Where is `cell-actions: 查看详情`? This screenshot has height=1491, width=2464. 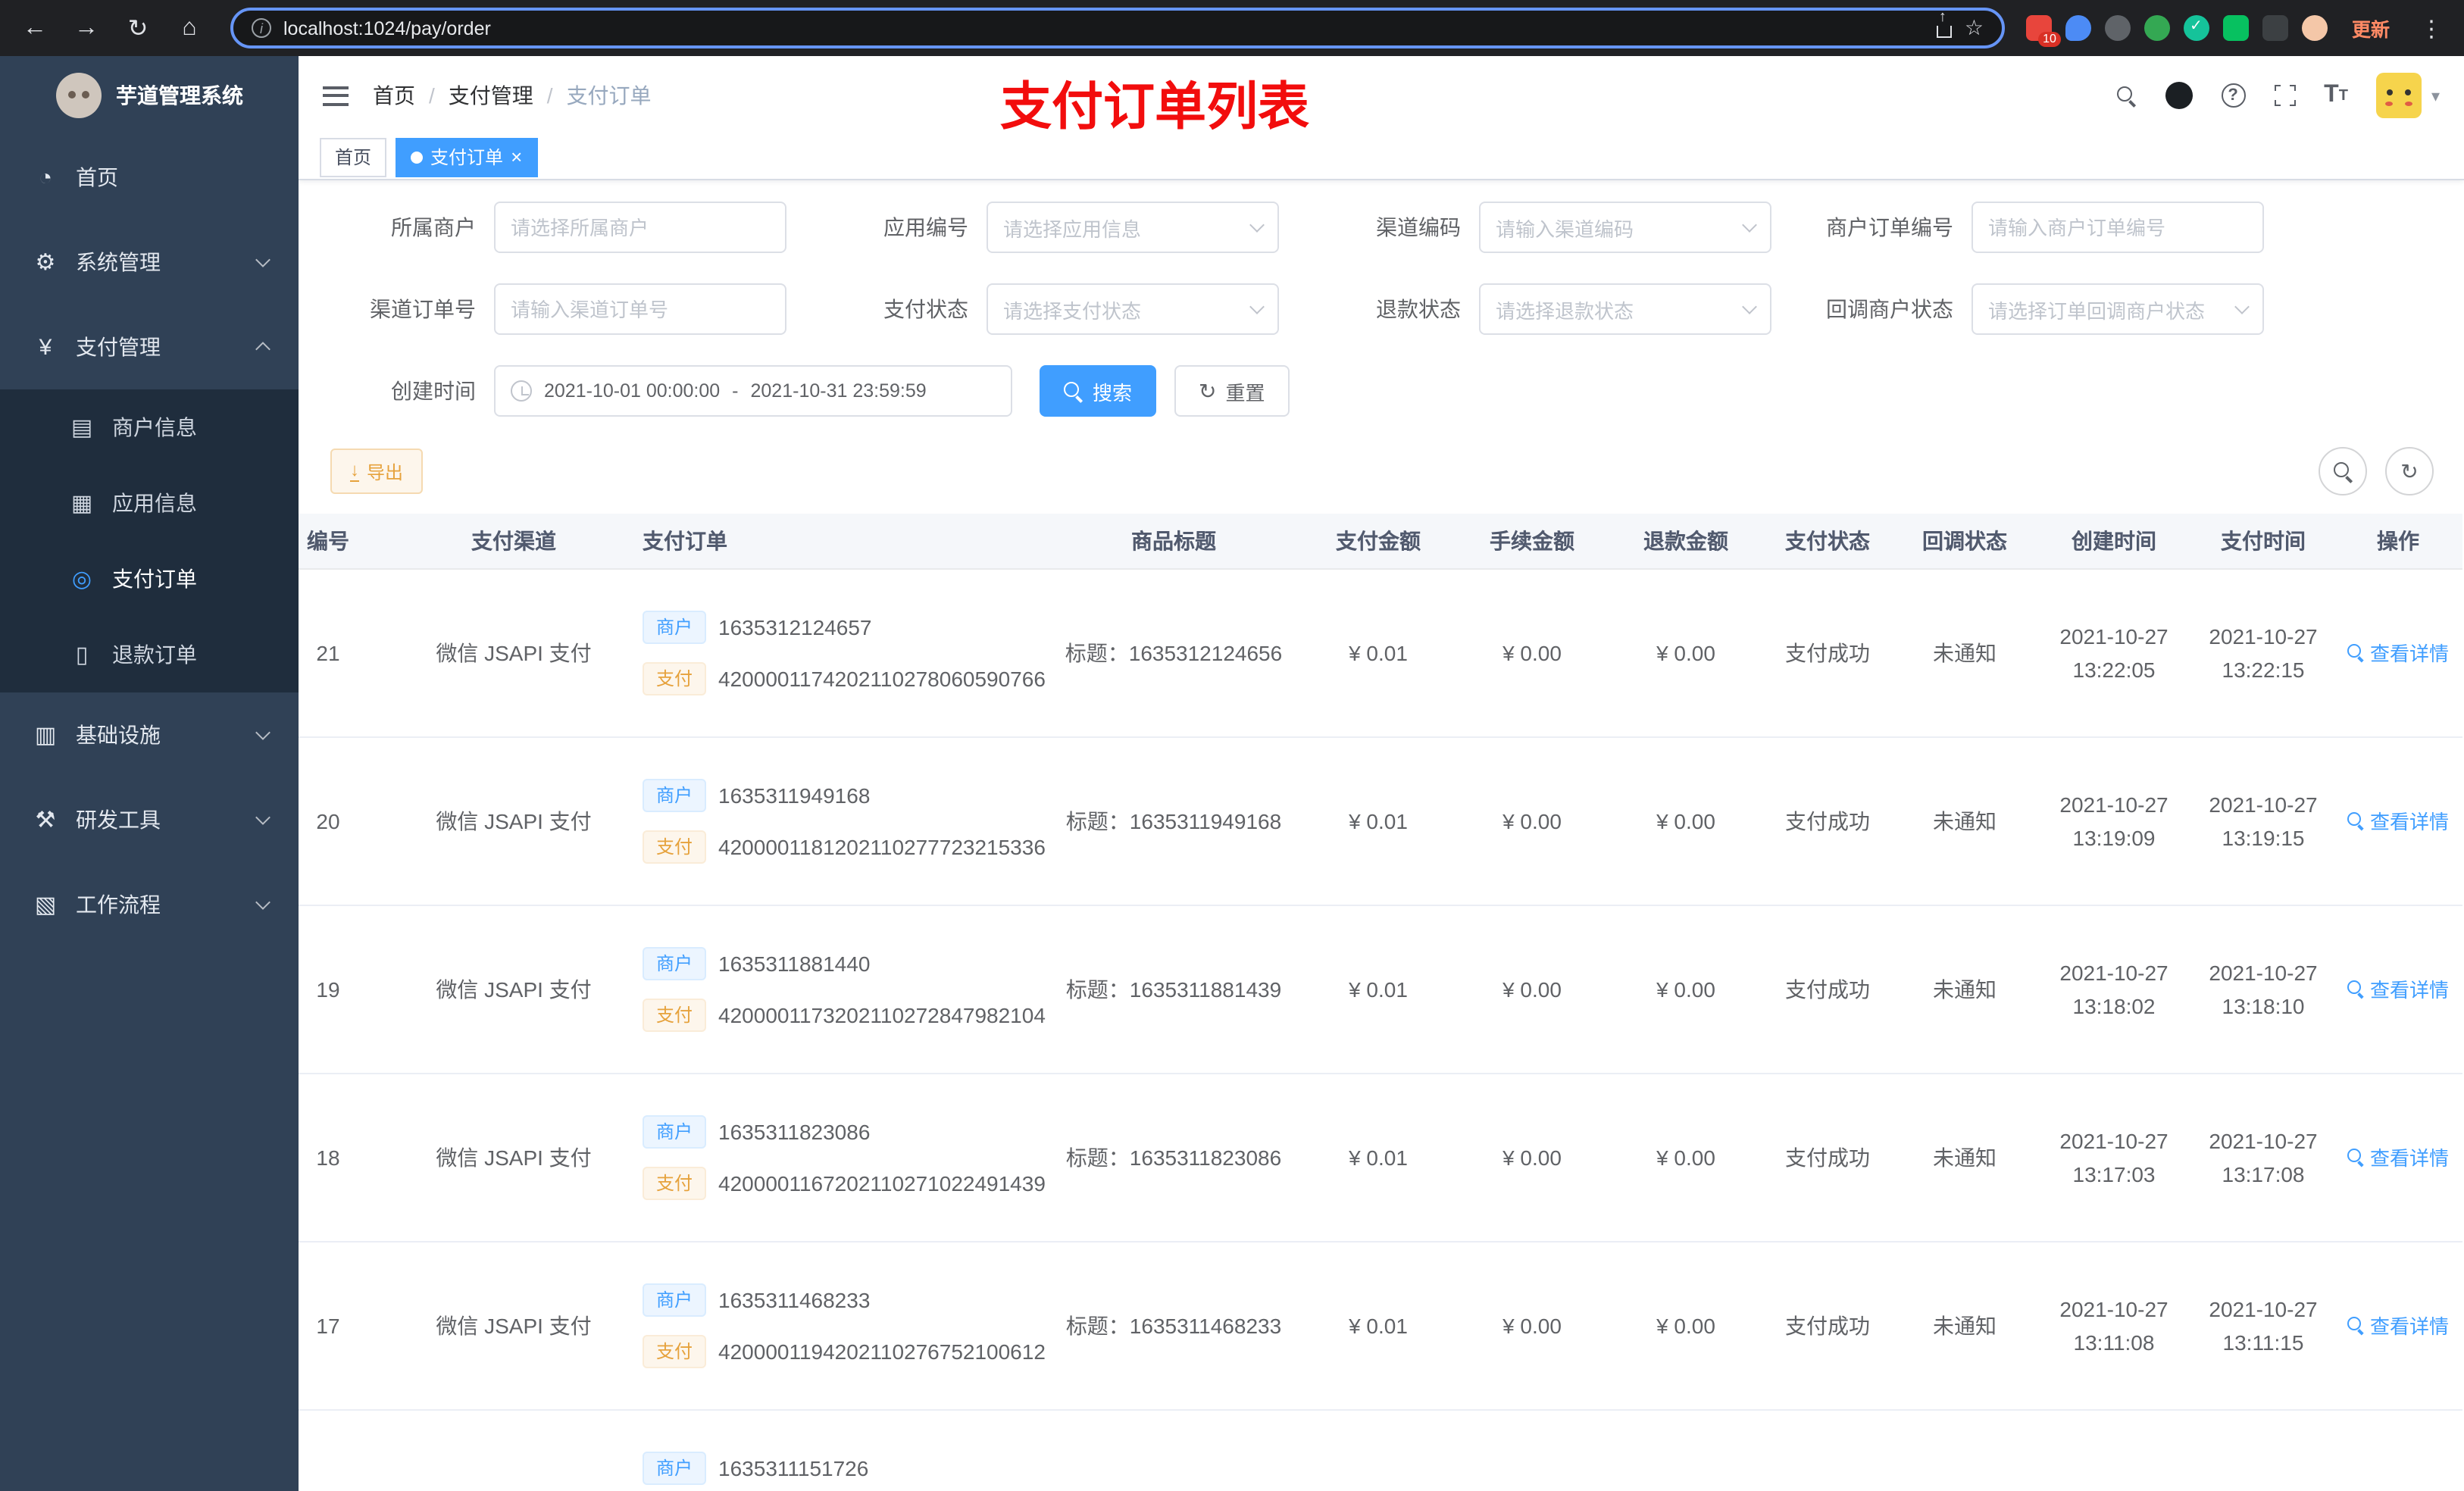
cell-actions: 查看详情 is located at coordinates (2398, 652).